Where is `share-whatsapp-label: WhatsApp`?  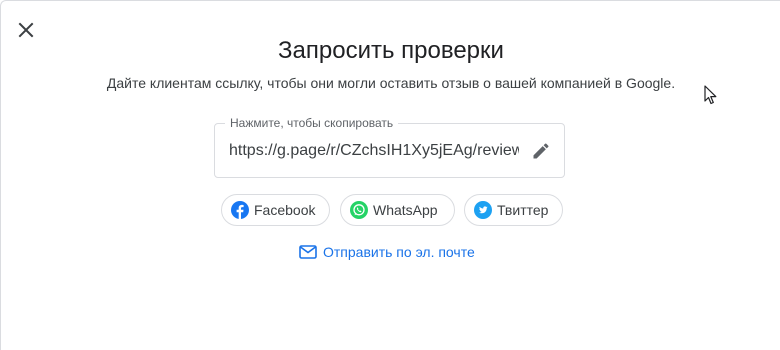 share-whatsapp-label: WhatsApp is located at coordinates (405, 210).